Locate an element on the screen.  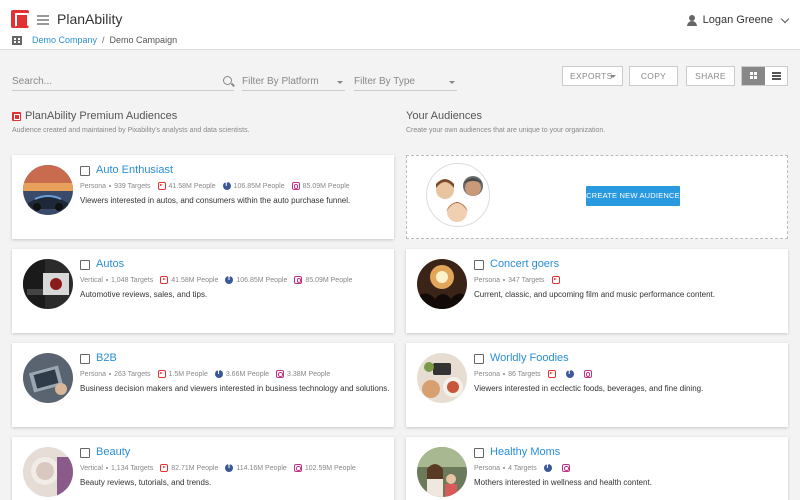
audience-targets: 939 Targets is located at coordinates (132, 186).